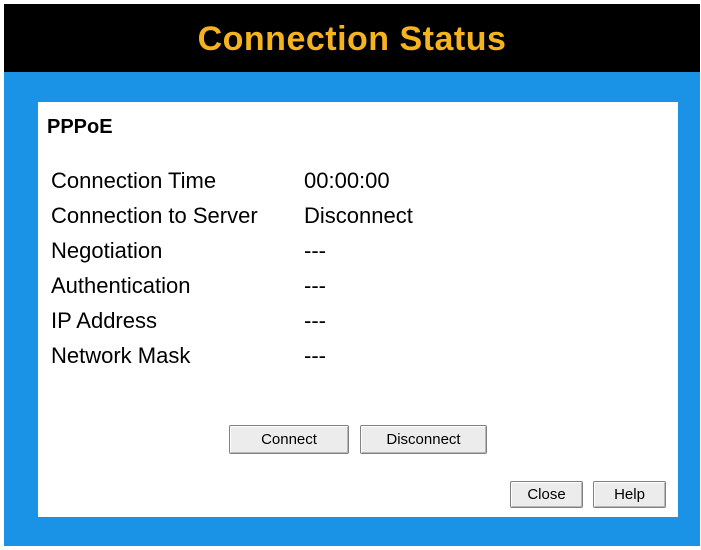 This screenshot has width=701, height=550. I want to click on status-row-ip-address: IP Address ---, so click(232, 320).